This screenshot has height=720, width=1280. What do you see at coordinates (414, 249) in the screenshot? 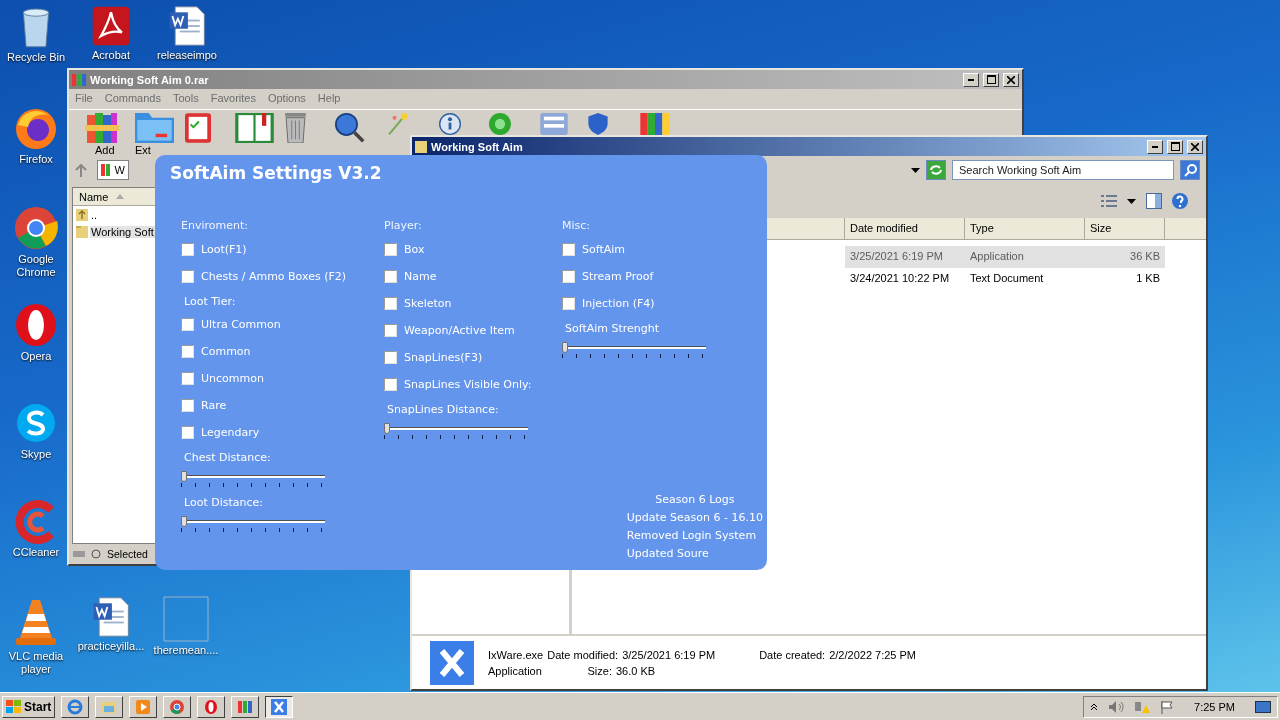
I see `checkbox-label: Box` at bounding box center [414, 249].